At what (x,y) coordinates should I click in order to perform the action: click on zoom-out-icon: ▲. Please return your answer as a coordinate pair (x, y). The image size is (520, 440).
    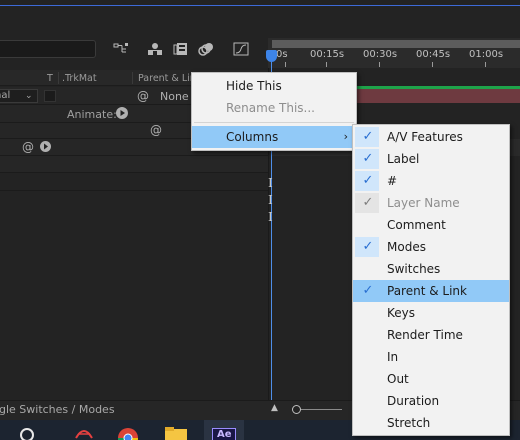
    Looking at the image, I should click on (274, 408).